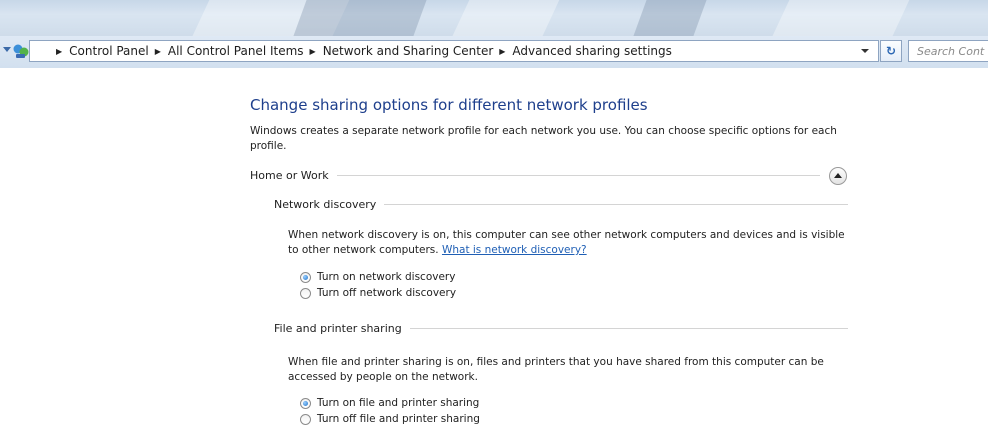 The image size is (988, 429). What do you see at coordinates (325, 204) in the screenshot?
I see `section-heading: Network discovery` at bounding box center [325, 204].